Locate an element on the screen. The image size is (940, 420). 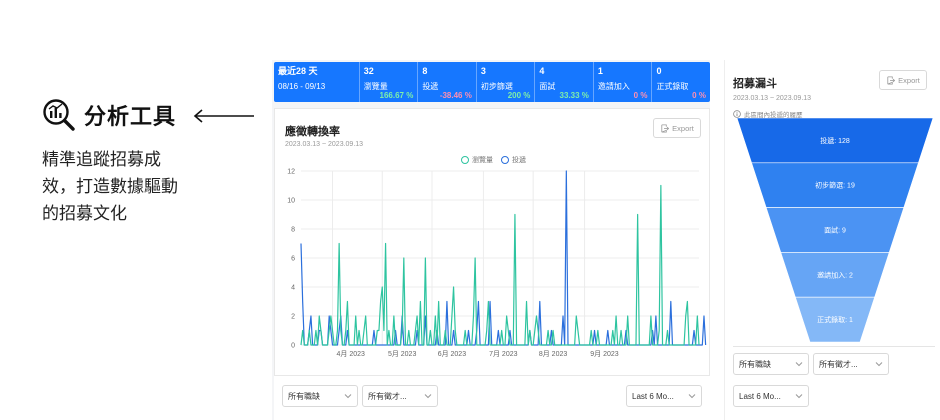
promo-desc-line: 精準追蹤招募成 is located at coordinates (101, 159).